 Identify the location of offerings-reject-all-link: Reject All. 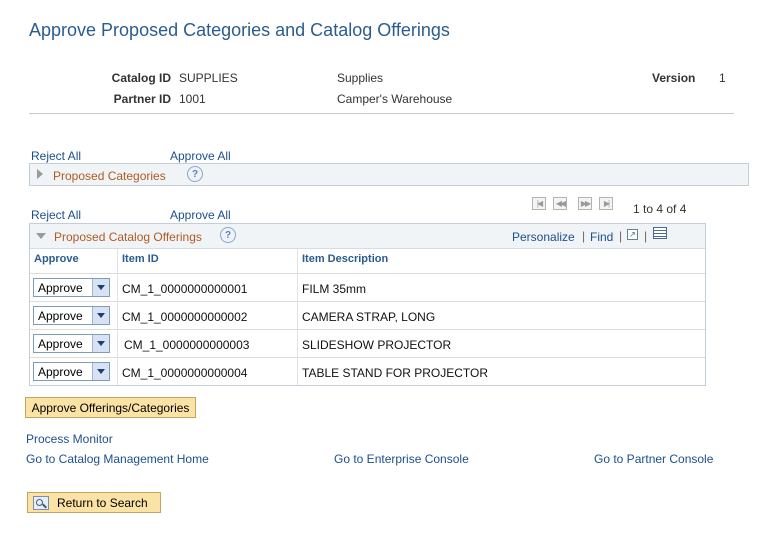
(56, 215).